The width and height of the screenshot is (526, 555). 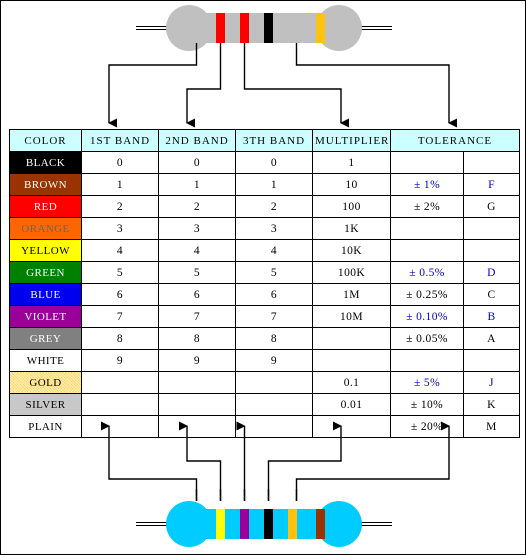 I want to click on color-swatch-silver: SILVER, so click(x=45, y=404).